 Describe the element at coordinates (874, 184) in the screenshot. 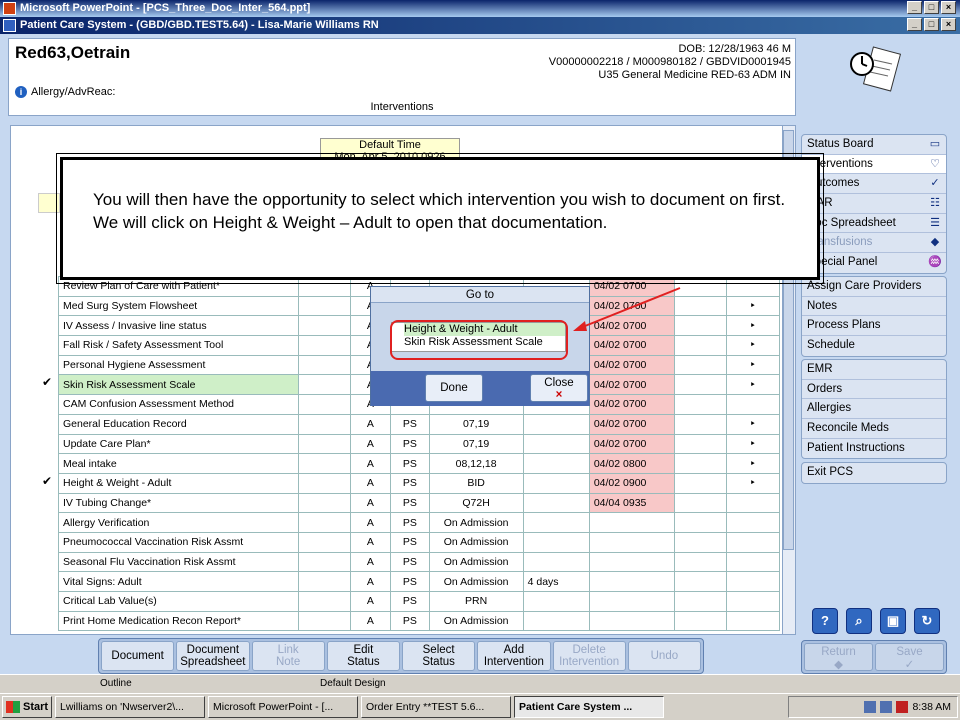

I see `nav-item-outcomes: Outcomes ✓` at that location.